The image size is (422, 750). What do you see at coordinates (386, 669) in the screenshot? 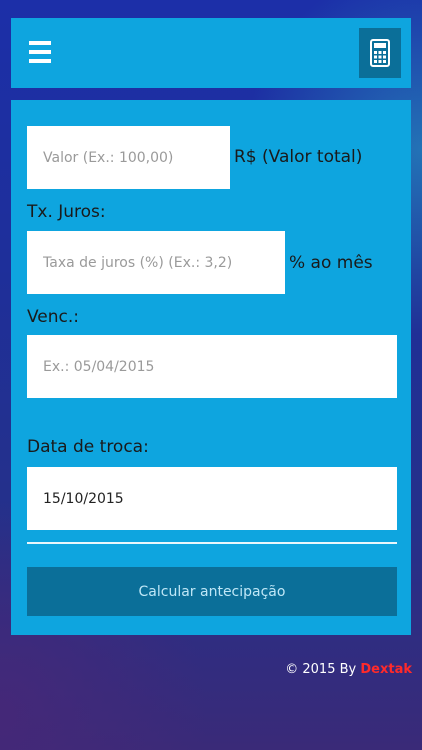
I see `brand-link: Dextak` at bounding box center [386, 669].